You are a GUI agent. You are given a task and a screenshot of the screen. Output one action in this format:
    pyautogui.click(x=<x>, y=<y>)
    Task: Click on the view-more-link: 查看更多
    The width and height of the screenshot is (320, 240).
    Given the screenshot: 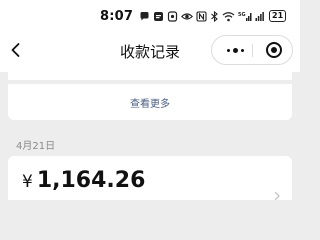 What is the action you would take?
    pyautogui.click(x=150, y=102)
    